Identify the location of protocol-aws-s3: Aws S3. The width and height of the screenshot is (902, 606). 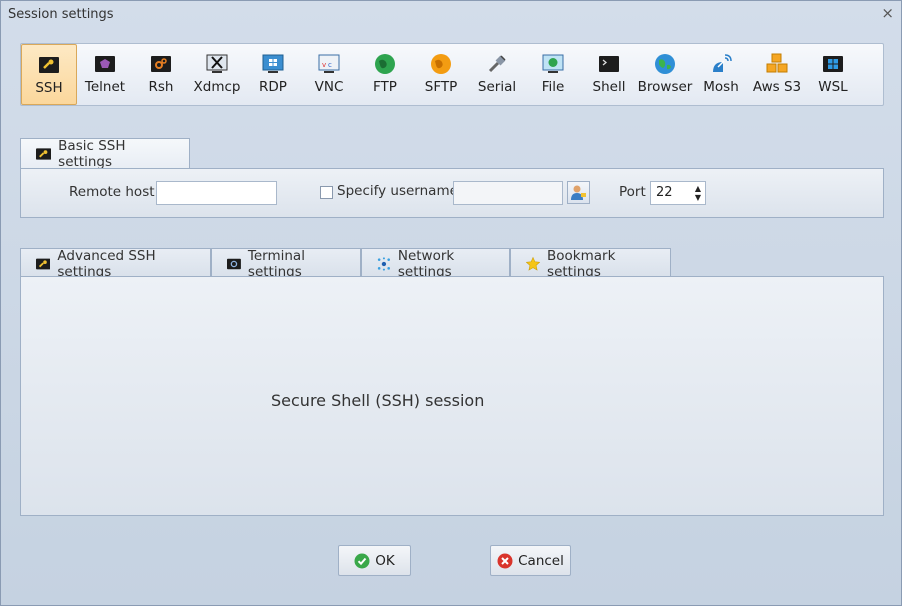
(777, 74).